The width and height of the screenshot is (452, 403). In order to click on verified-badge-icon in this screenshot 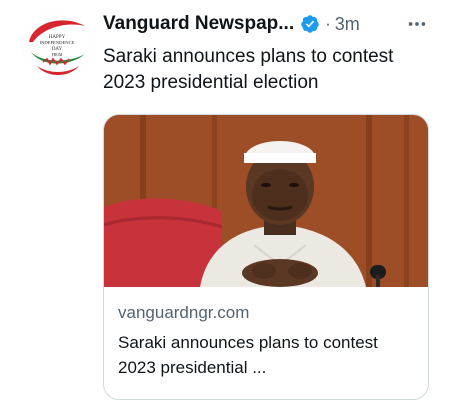, I will do `click(310, 24)`.